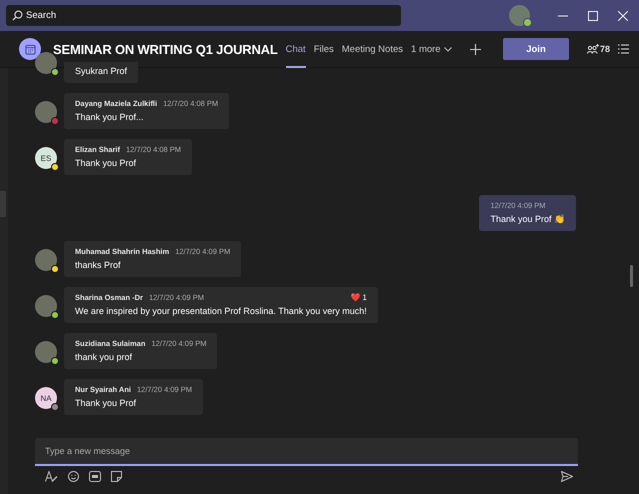 The height and width of the screenshot is (494, 639). What do you see at coordinates (358, 297) in the screenshot?
I see `reaction: ❤ 1` at bounding box center [358, 297].